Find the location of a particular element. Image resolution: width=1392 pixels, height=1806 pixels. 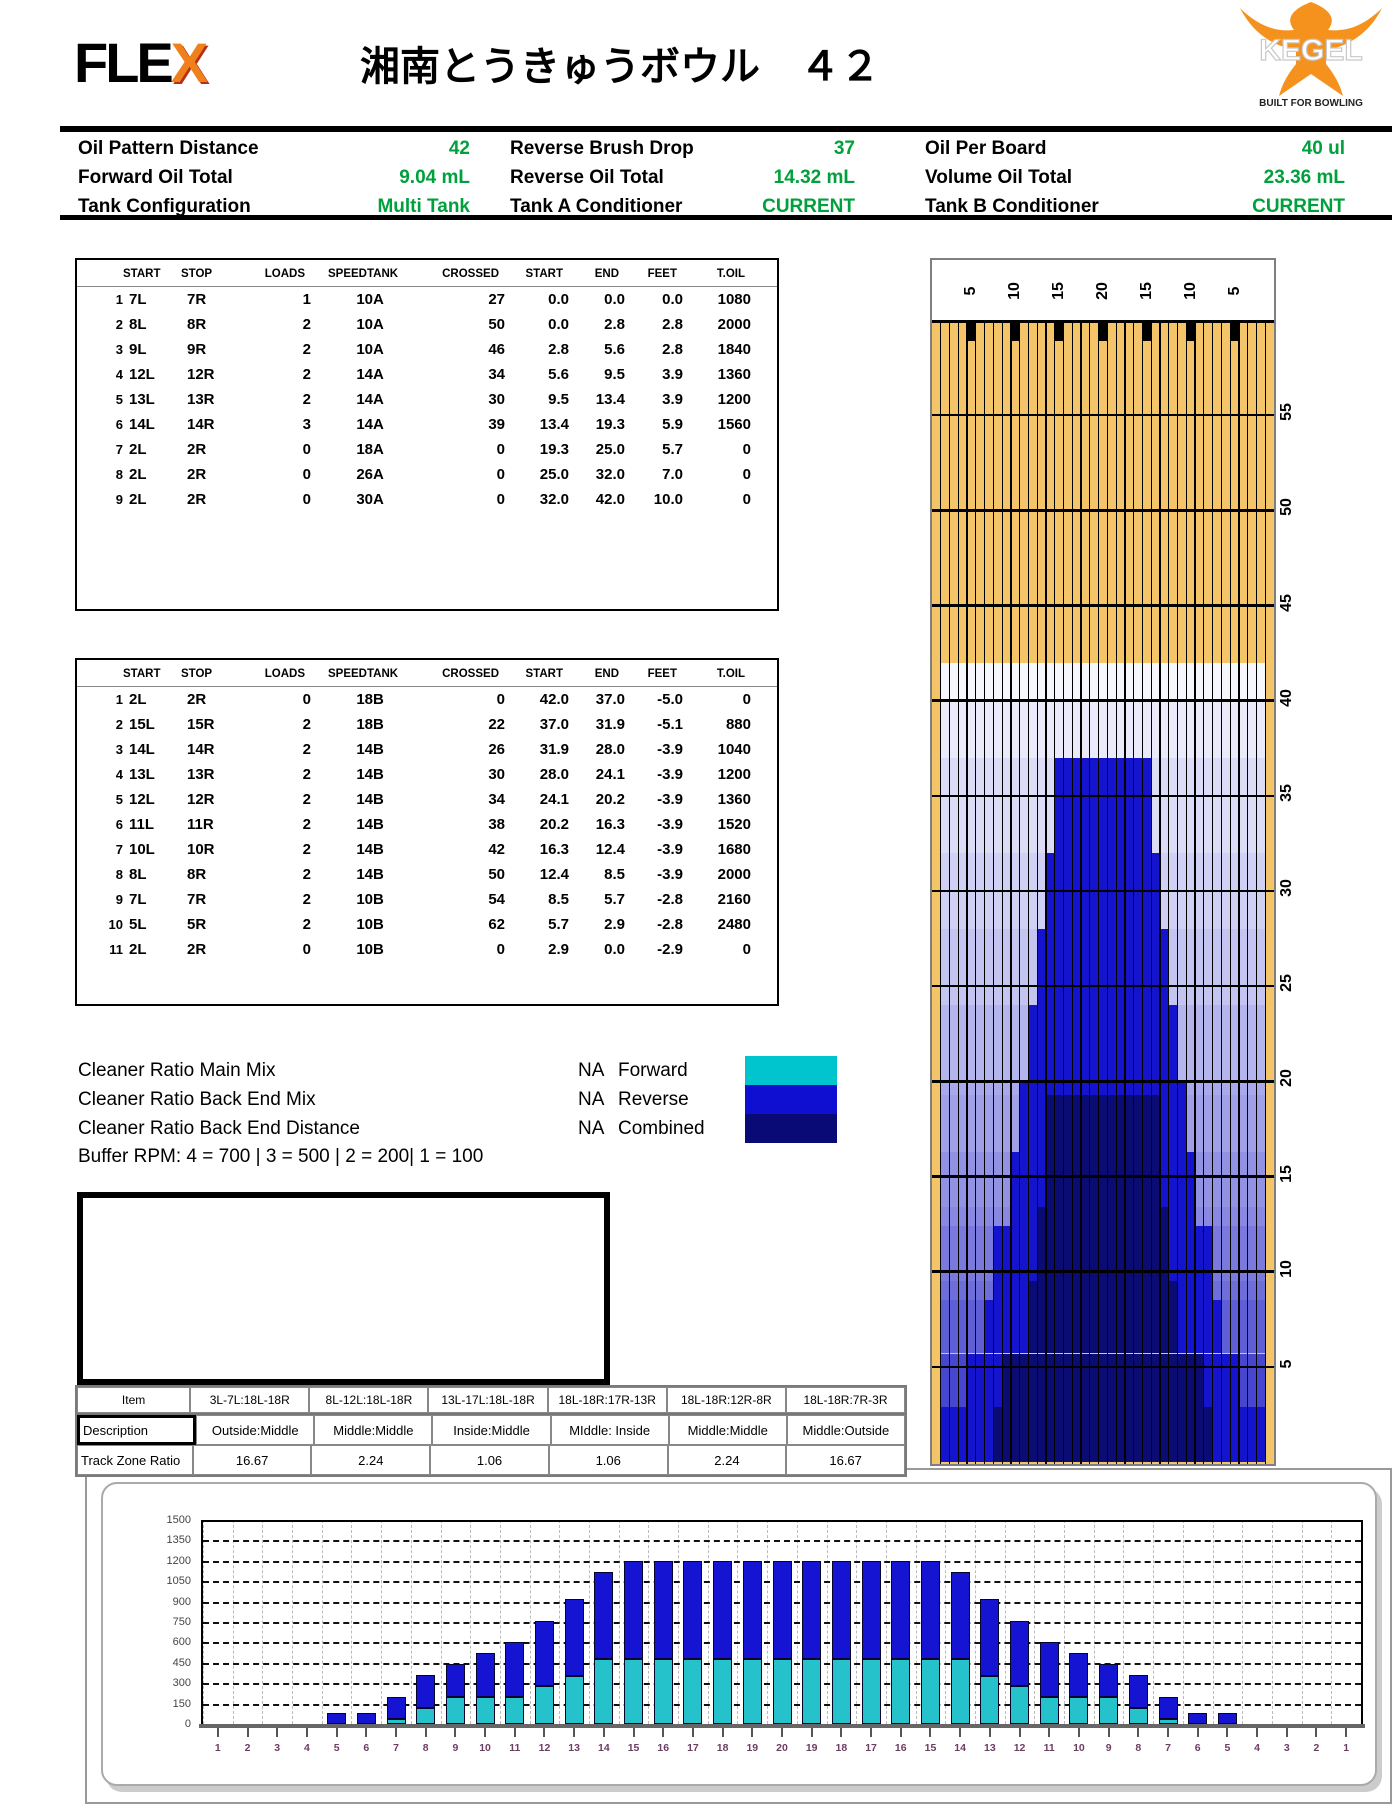

lane-oil-band is located at coordinates (1103, 681).